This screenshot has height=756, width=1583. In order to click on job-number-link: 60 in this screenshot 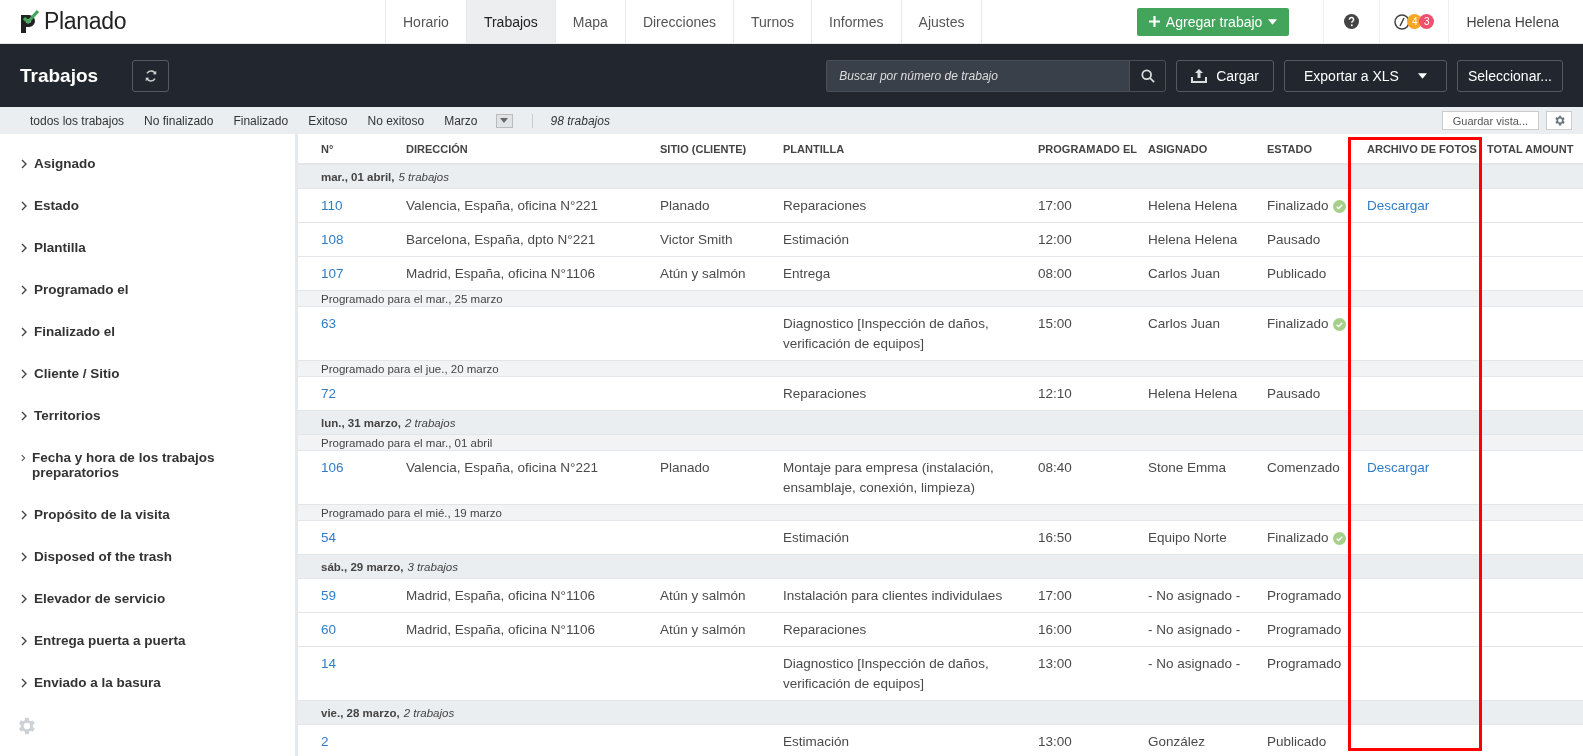, I will do `click(329, 630)`.